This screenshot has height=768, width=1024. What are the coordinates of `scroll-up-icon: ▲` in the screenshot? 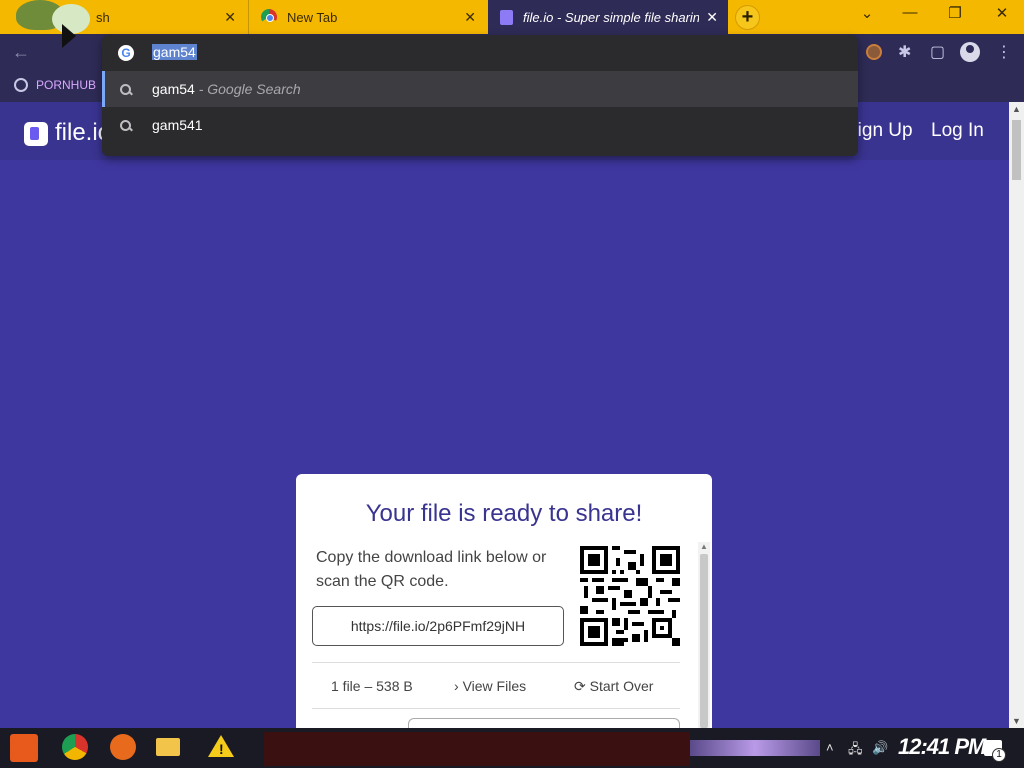 It's located at (1016, 109).